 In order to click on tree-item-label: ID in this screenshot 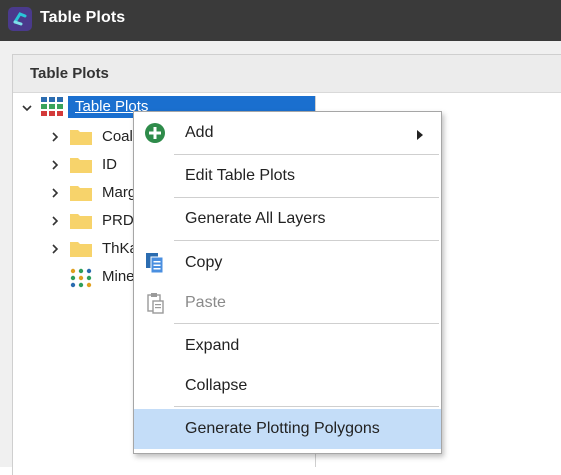, I will do `click(109, 164)`.